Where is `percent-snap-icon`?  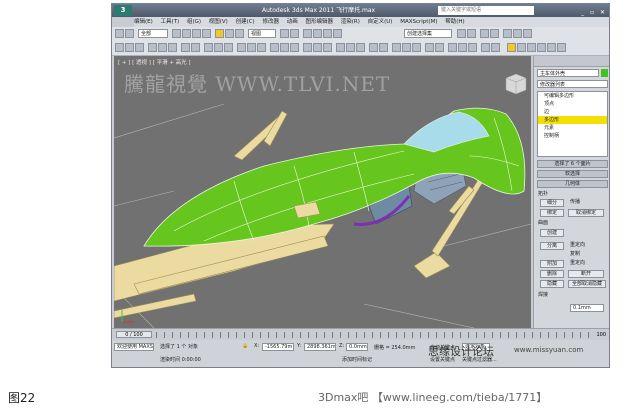
percent-snap-icon is located at coordinates (327, 33).